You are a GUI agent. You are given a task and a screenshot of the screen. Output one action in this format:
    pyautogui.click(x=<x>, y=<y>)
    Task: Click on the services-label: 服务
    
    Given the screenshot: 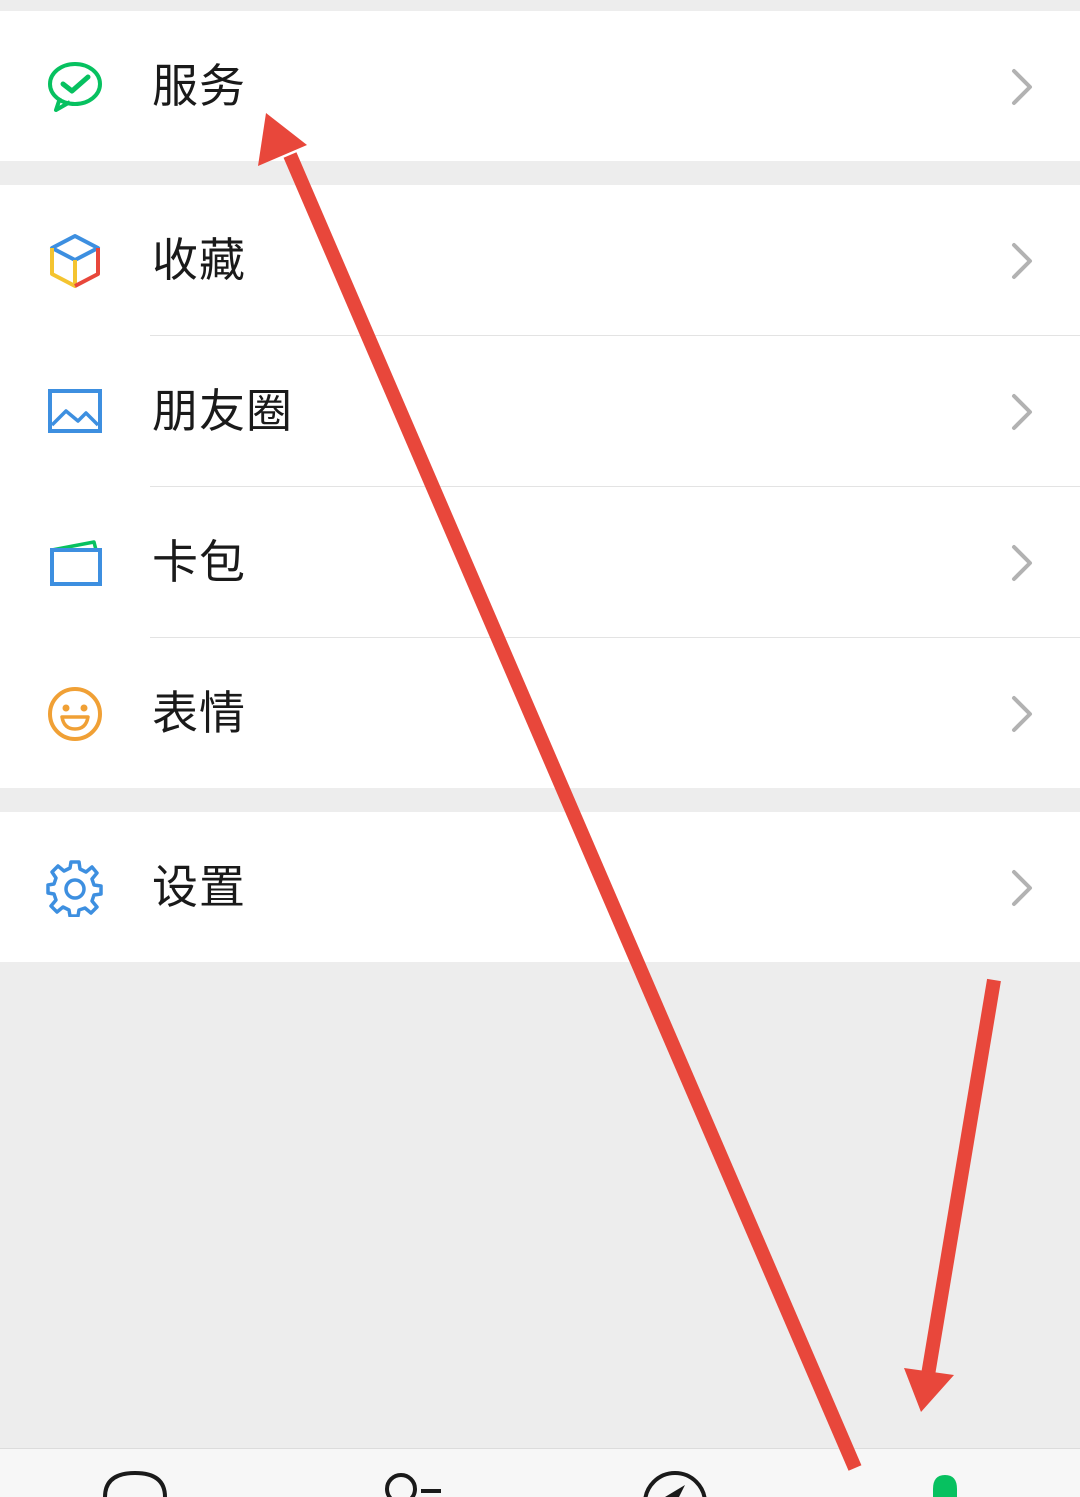 What is the action you would take?
    pyautogui.click(x=199, y=86)
    